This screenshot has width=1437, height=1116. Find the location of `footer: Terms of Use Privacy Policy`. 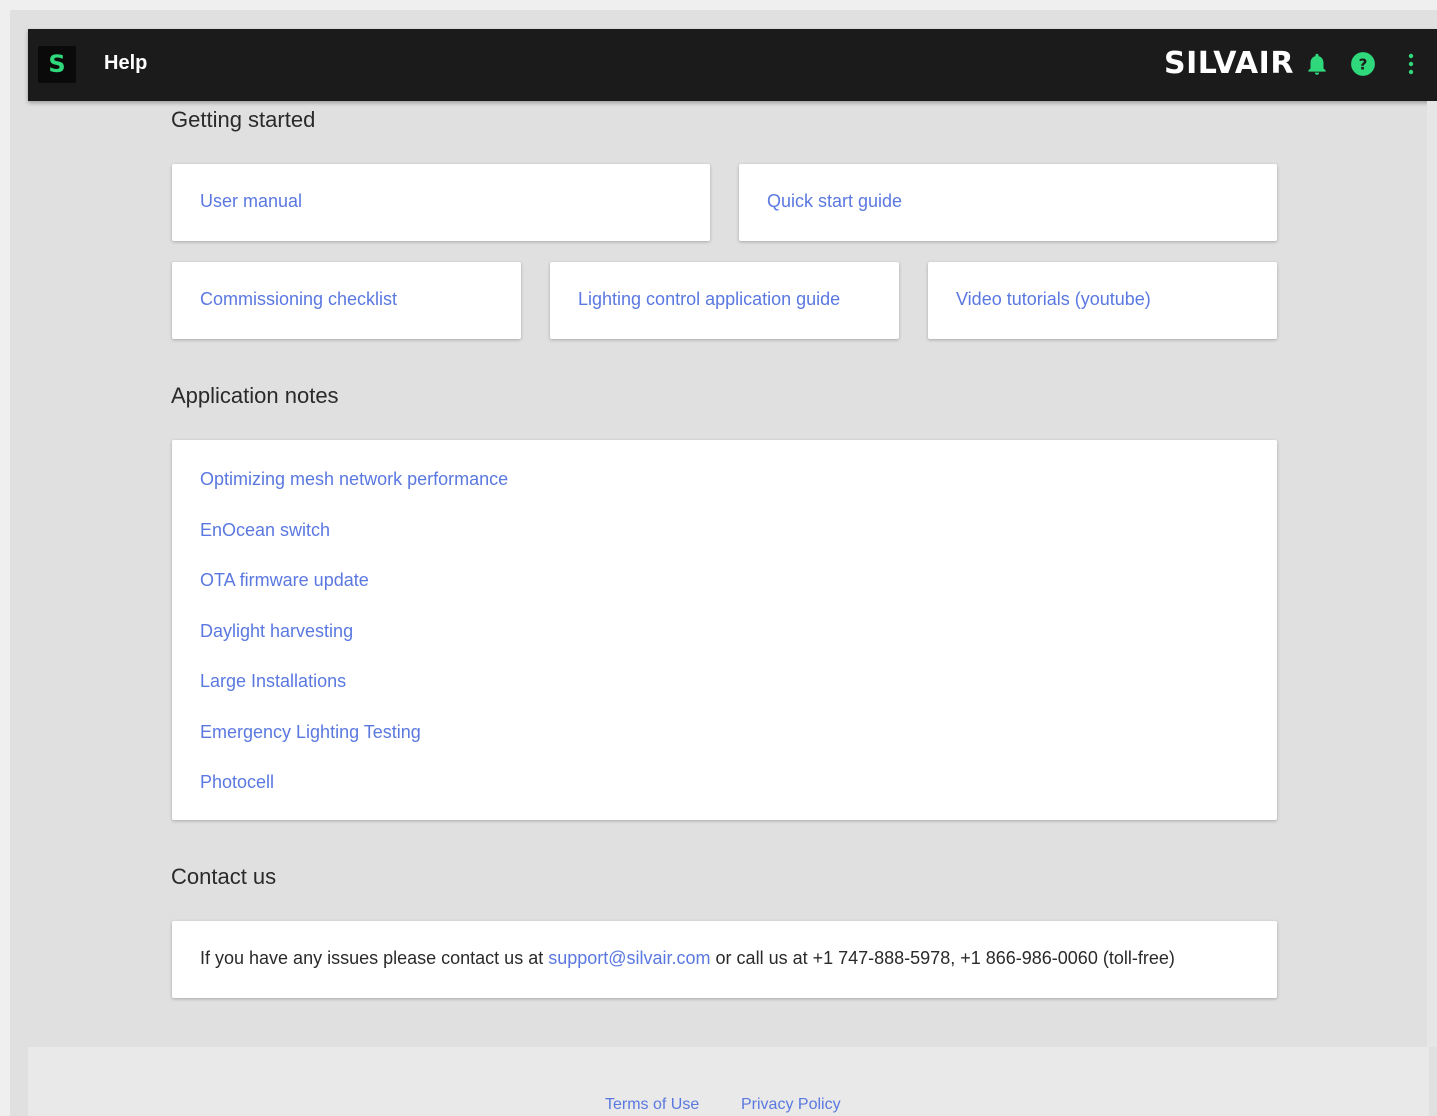

footer: Terms of Use Privacy Policy is located at coordinates (728, 1081).